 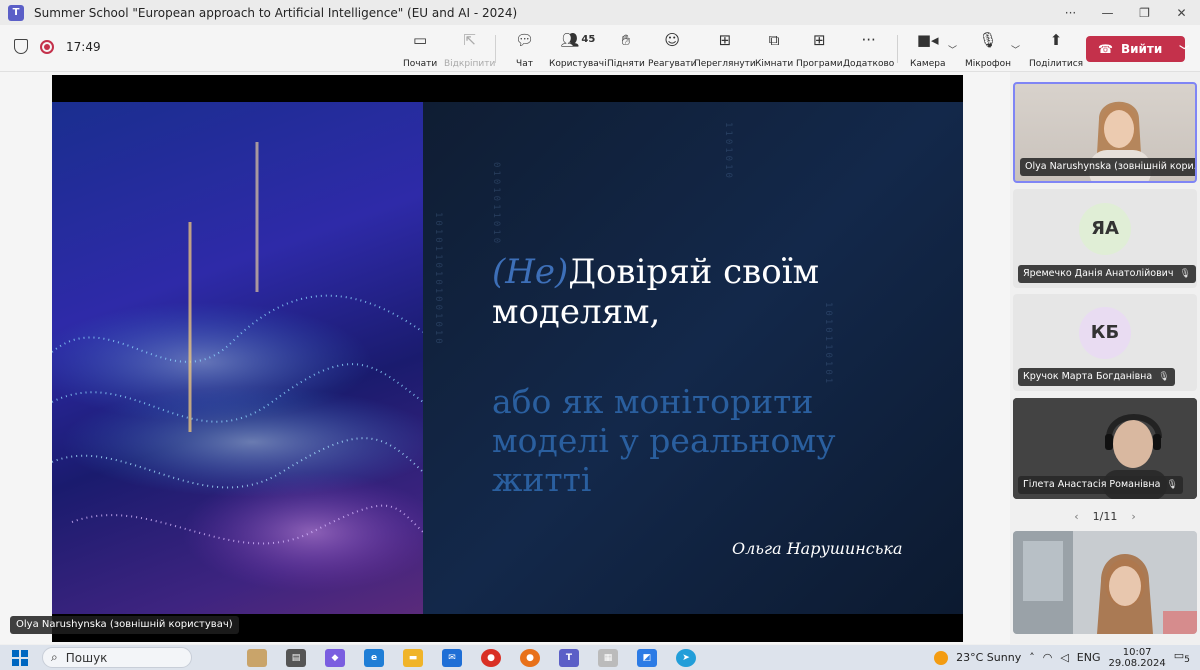 What do you see at coordinates (728, 151) in the screenshot?
I see `binary-decoration: 1101010` at bounding box center [728, 151].